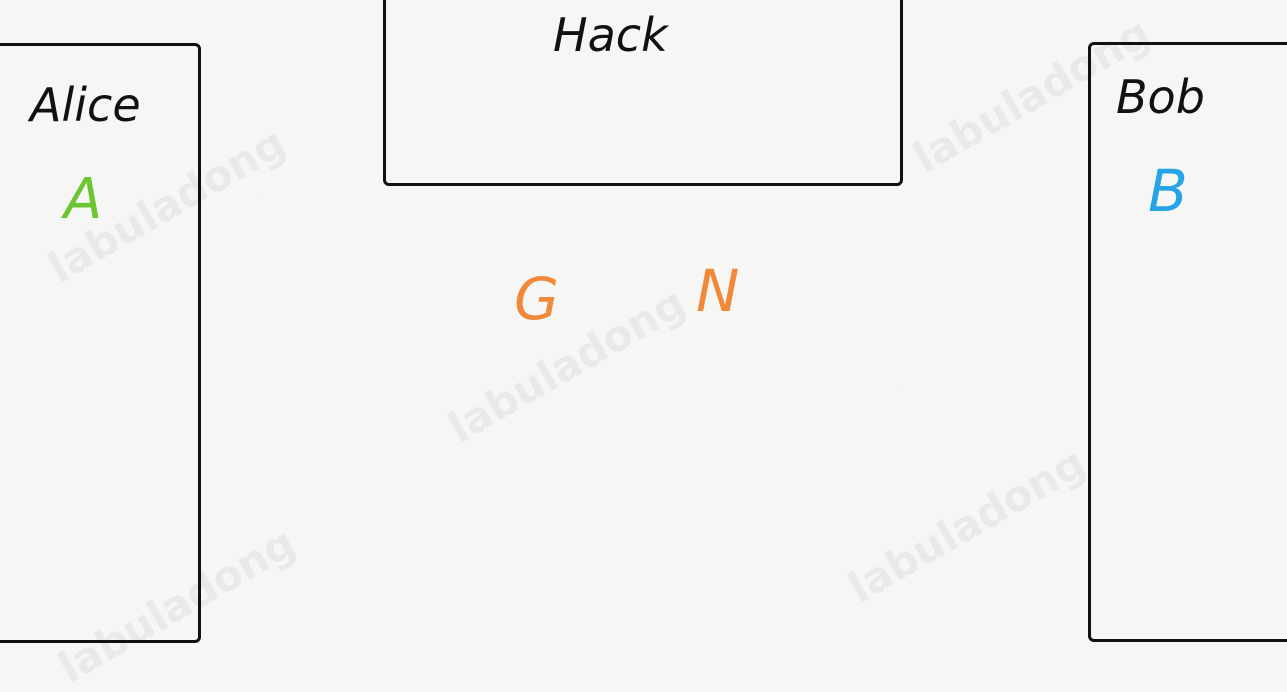 The height and width of the screenshot is (692, 1287). Describe the element at coordinates (536, 299) in the screenshot. I see `public-param-g: G` at that location.